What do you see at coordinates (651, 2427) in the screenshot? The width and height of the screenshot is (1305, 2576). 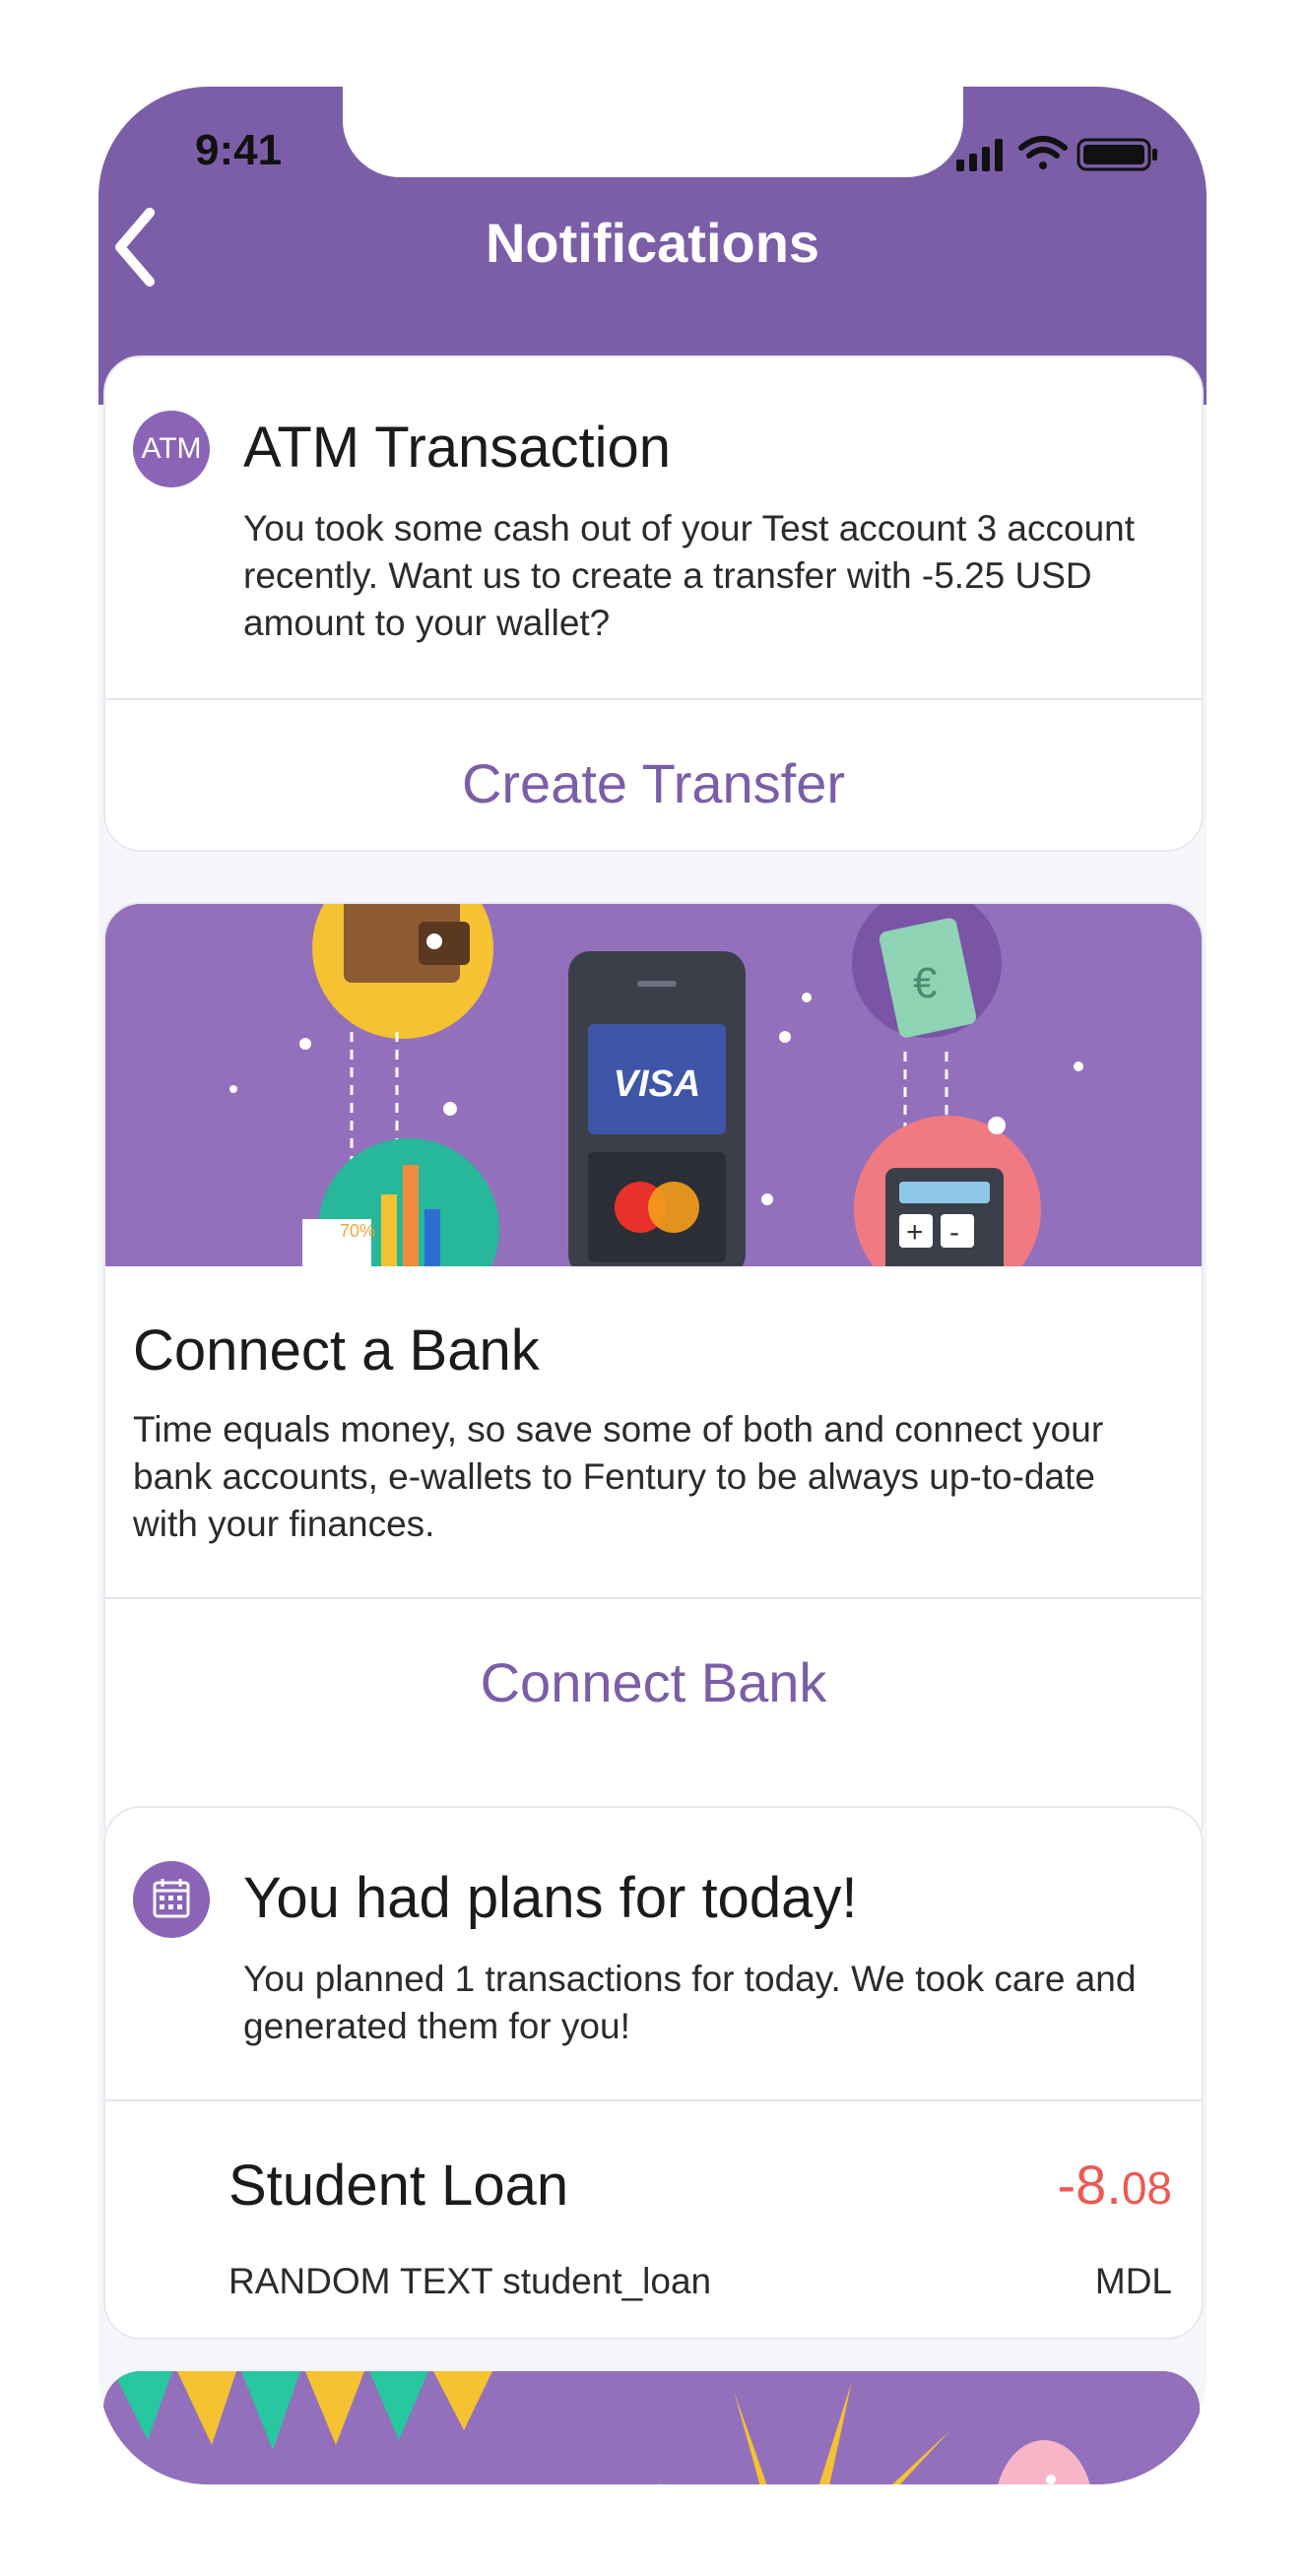 I see `celebration-banner` at bounding box center [651, 2427].